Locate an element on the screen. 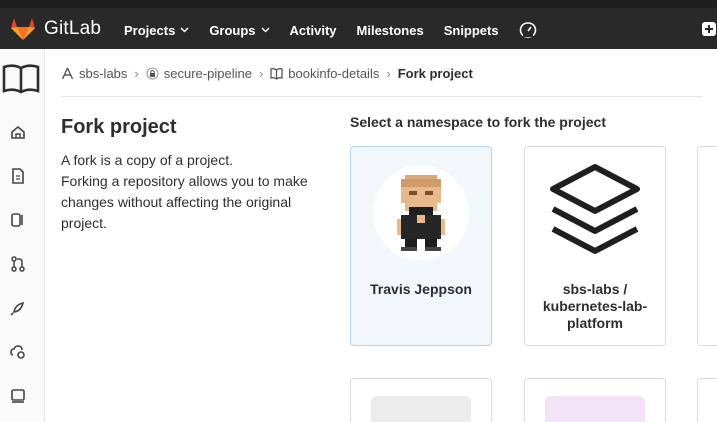  nav-projects: Projects is located at coordinates (156, 30).